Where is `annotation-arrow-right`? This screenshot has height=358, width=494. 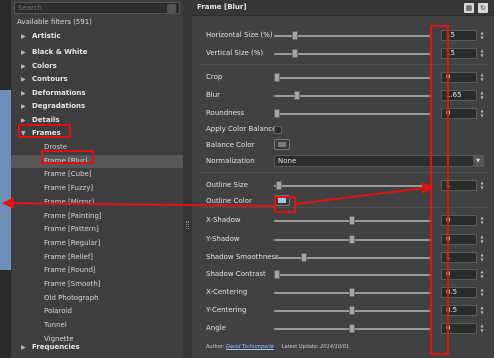
annotation-arrow-right is located at coordinates (364, 193).